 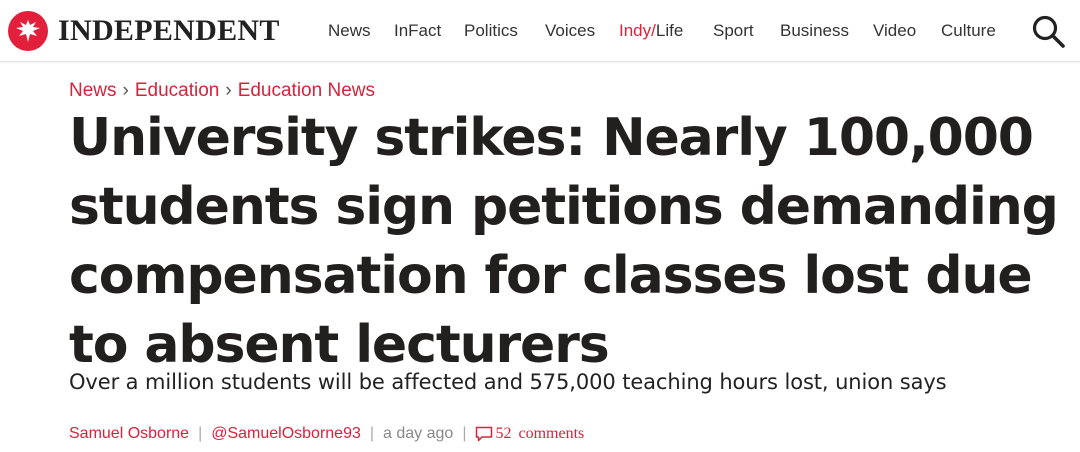 What do you see at coordinates (669, 30) in the screenshot?
I see `nav-indy-life-rest: Life` at bounding box center [669, 30].